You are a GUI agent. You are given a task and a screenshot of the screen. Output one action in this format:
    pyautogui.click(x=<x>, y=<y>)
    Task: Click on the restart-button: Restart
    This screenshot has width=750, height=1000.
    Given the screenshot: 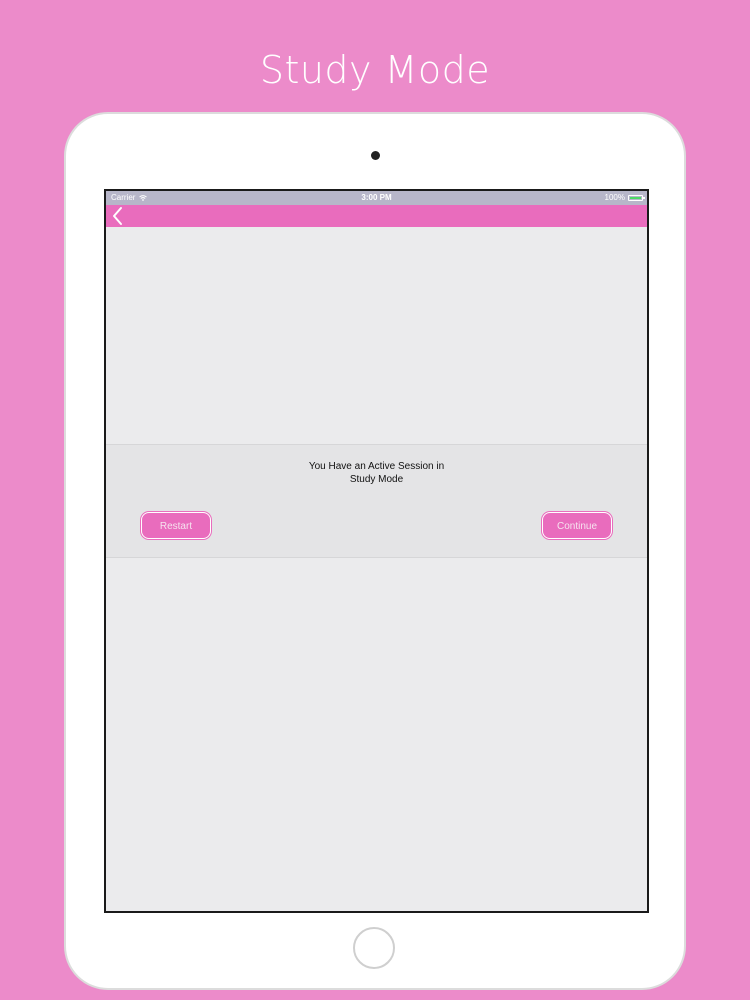 What is the action you would take?
    pyautogui.click(x=176, y=525)
    